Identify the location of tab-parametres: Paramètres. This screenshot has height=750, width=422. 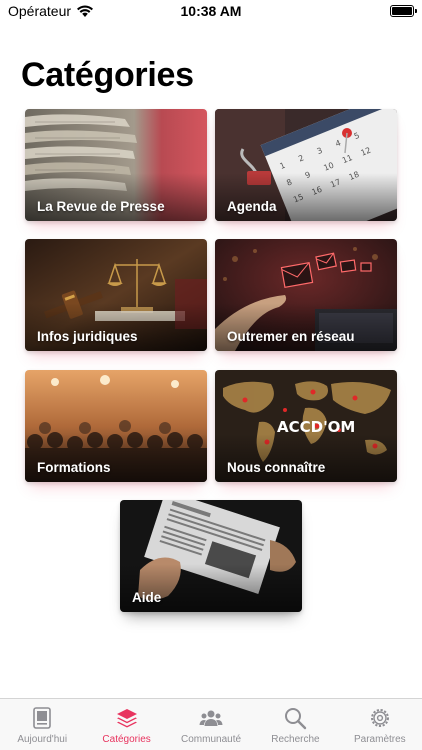
(380, 724).